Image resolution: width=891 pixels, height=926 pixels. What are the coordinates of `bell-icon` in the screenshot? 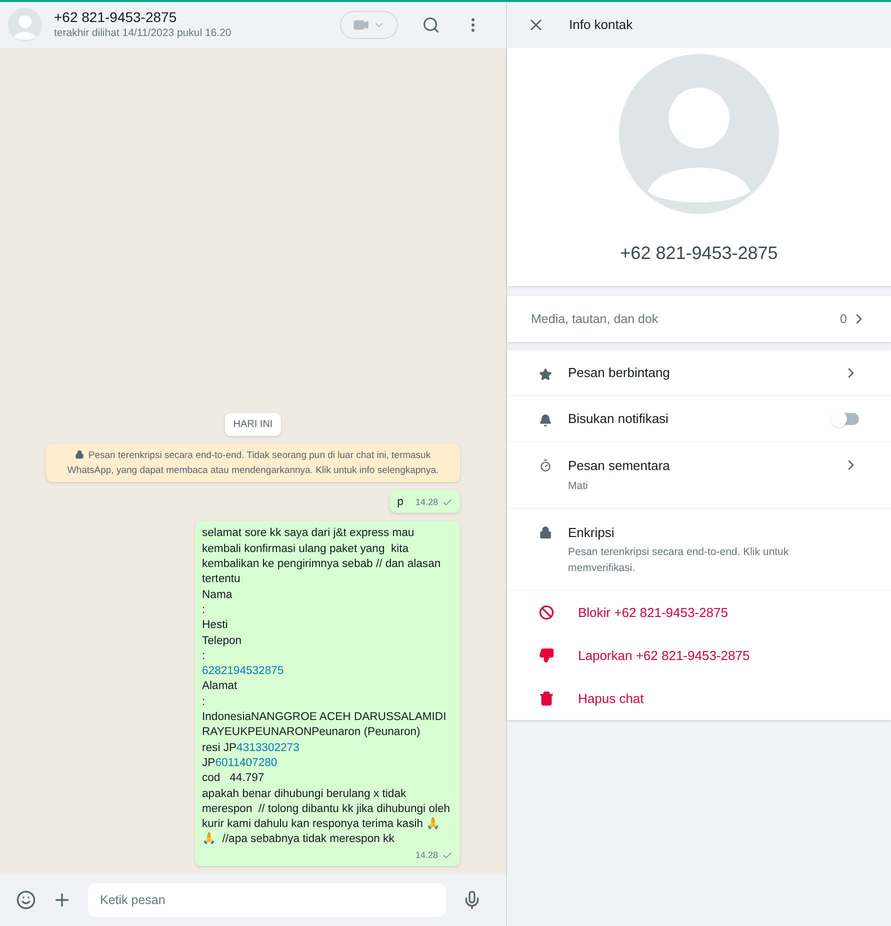 It's located at (545, 420).